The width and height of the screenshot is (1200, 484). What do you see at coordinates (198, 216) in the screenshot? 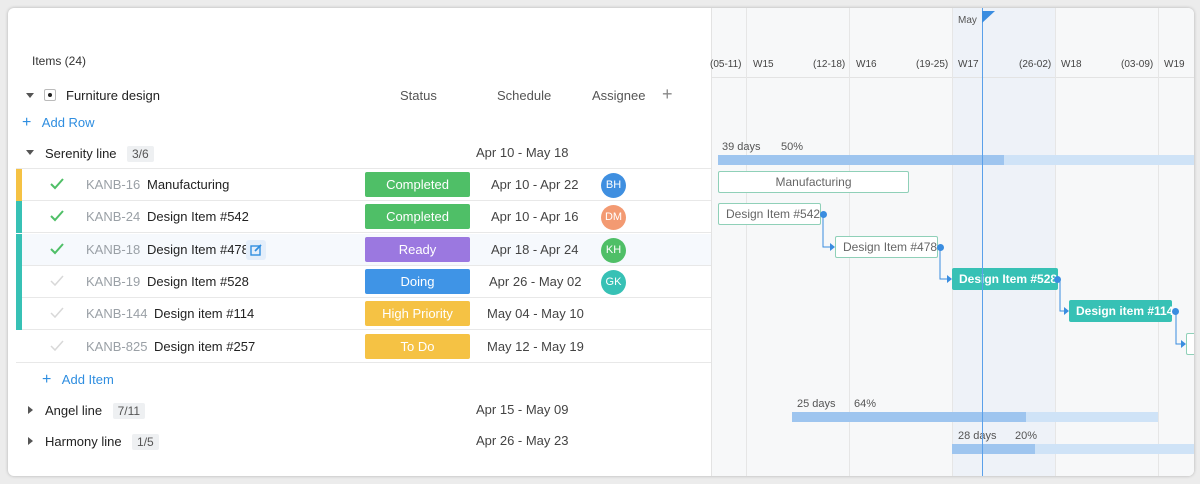
I see `item-title: Design Item #542` at bounding box center [198, 216].